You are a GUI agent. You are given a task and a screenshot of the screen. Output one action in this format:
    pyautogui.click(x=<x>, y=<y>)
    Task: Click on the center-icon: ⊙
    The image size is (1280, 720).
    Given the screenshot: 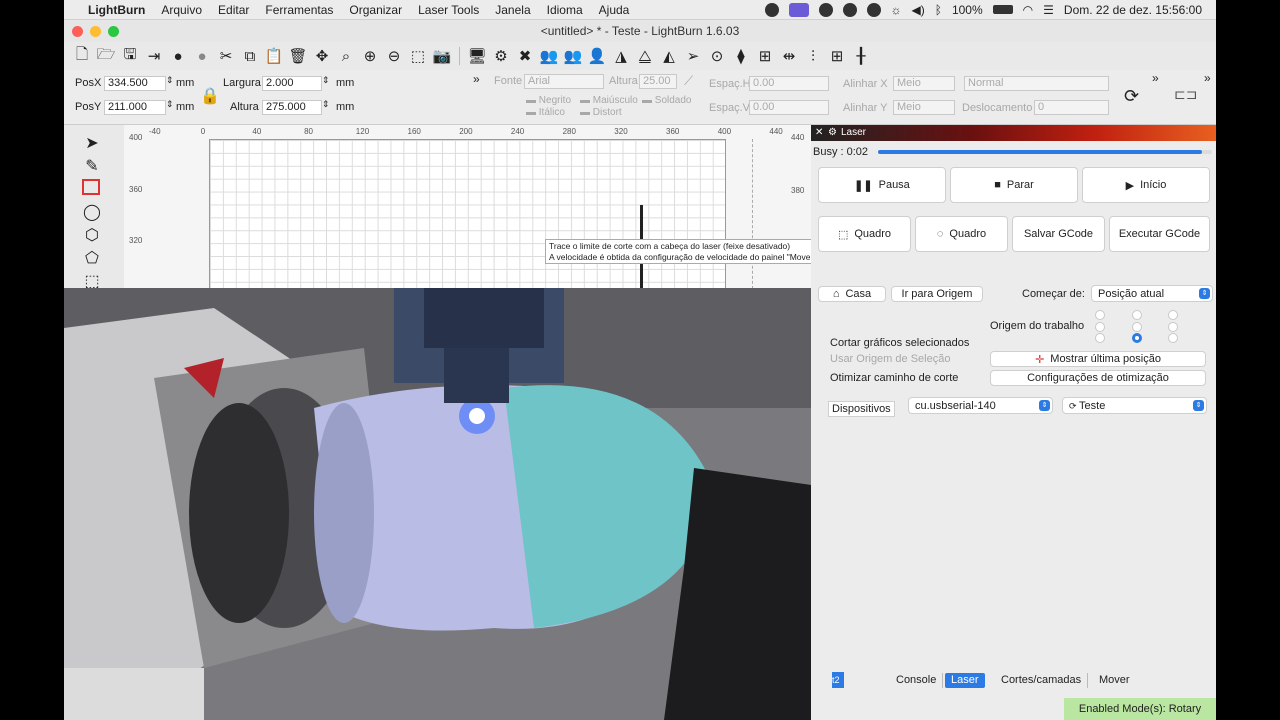 What is the action you would take?
    pyautogui.click(x=717, y=56)
    